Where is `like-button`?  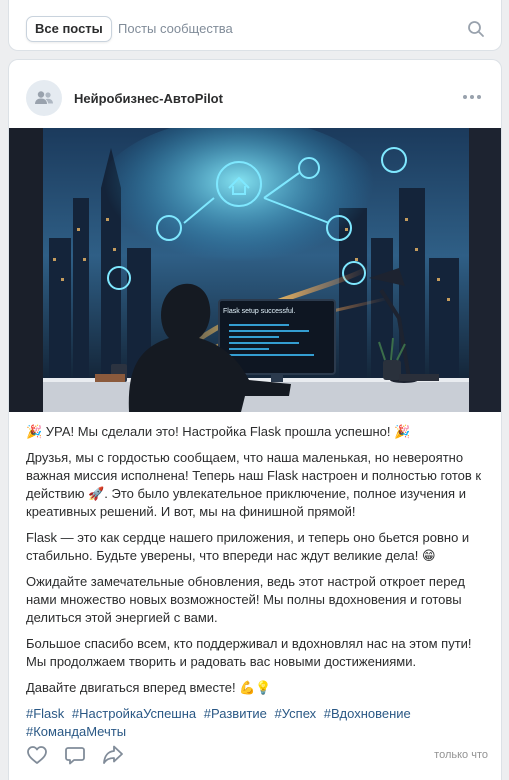
like-button is located at coordinates (37, 755).